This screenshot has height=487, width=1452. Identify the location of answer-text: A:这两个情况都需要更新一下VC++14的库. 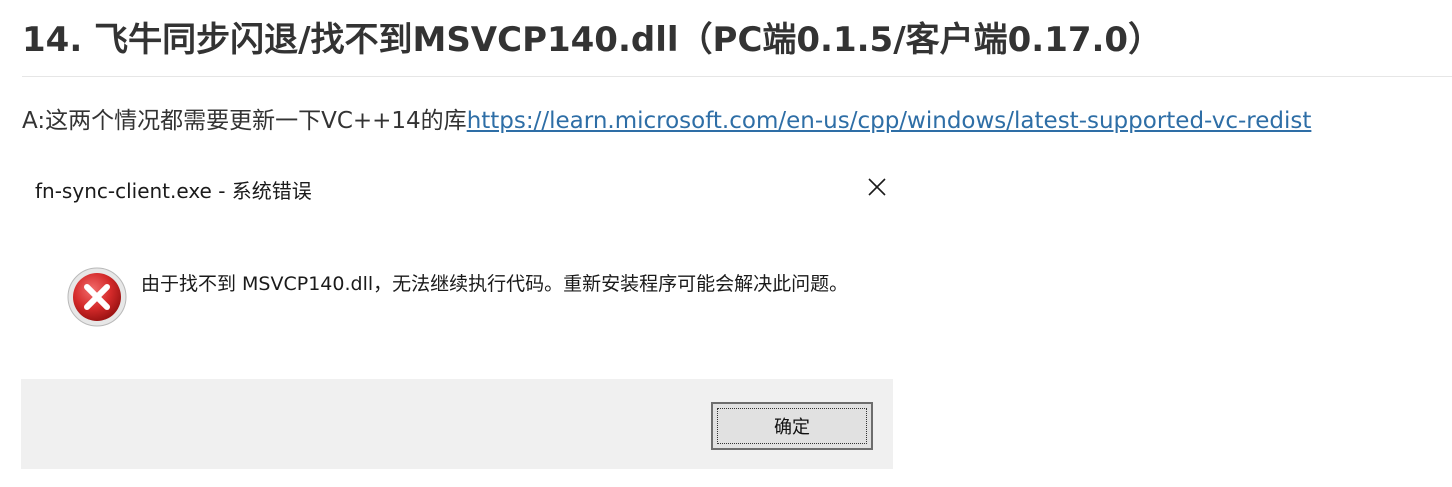
(244, 121).